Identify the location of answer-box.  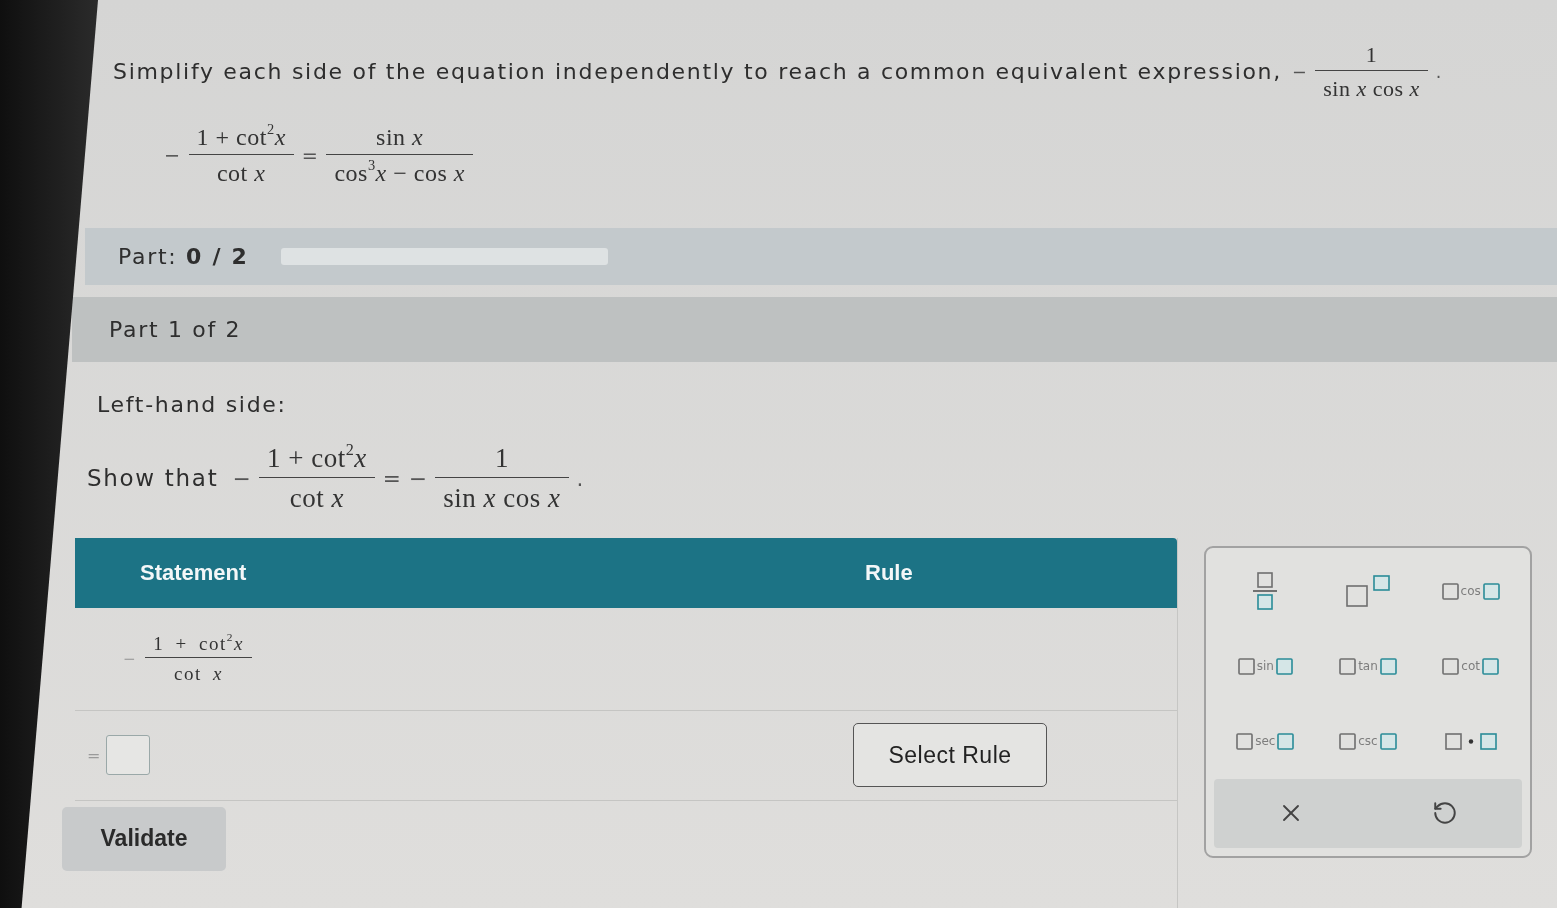
(128, 755).